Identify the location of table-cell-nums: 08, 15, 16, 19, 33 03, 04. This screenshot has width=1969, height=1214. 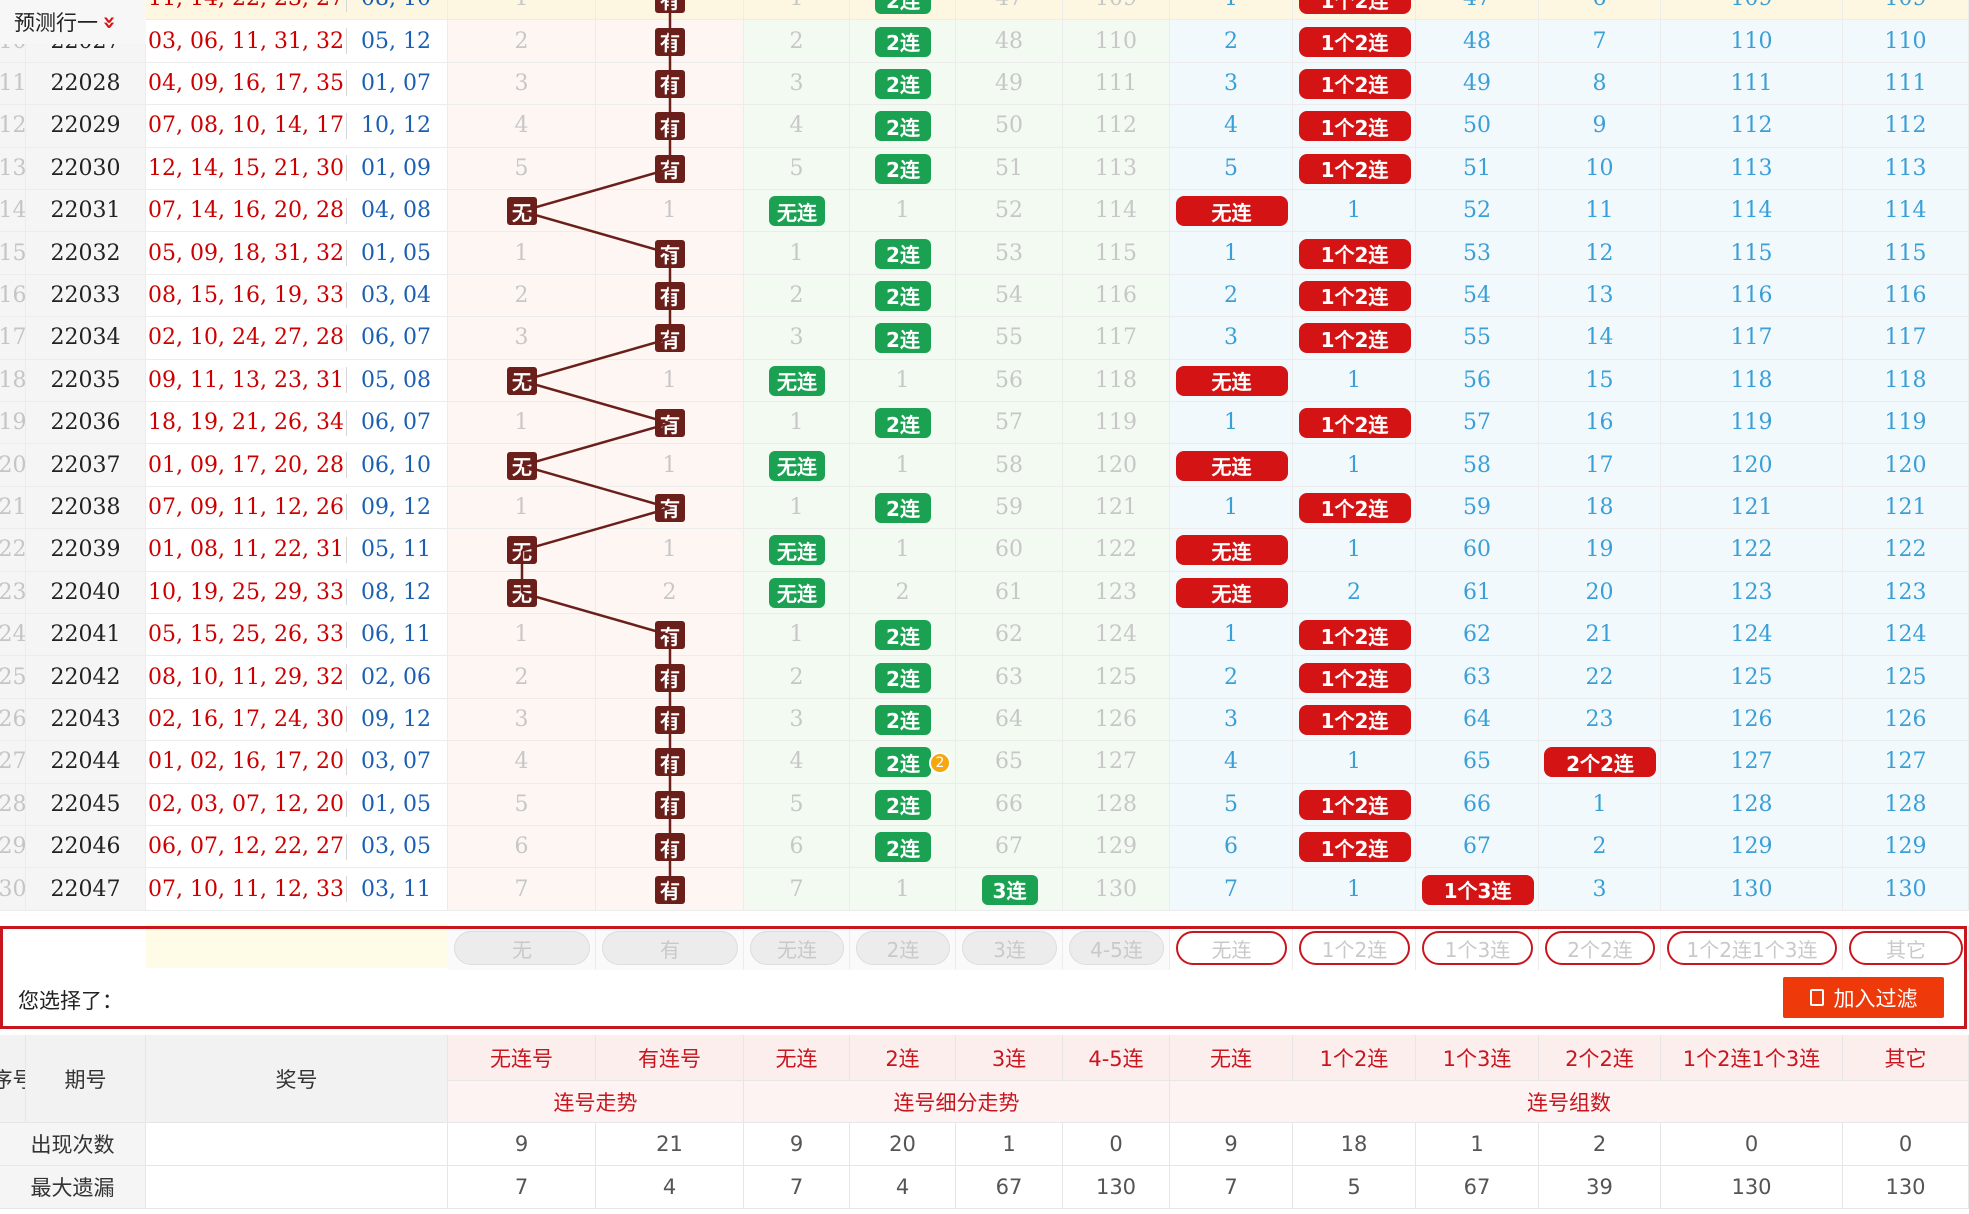
(297, 296).